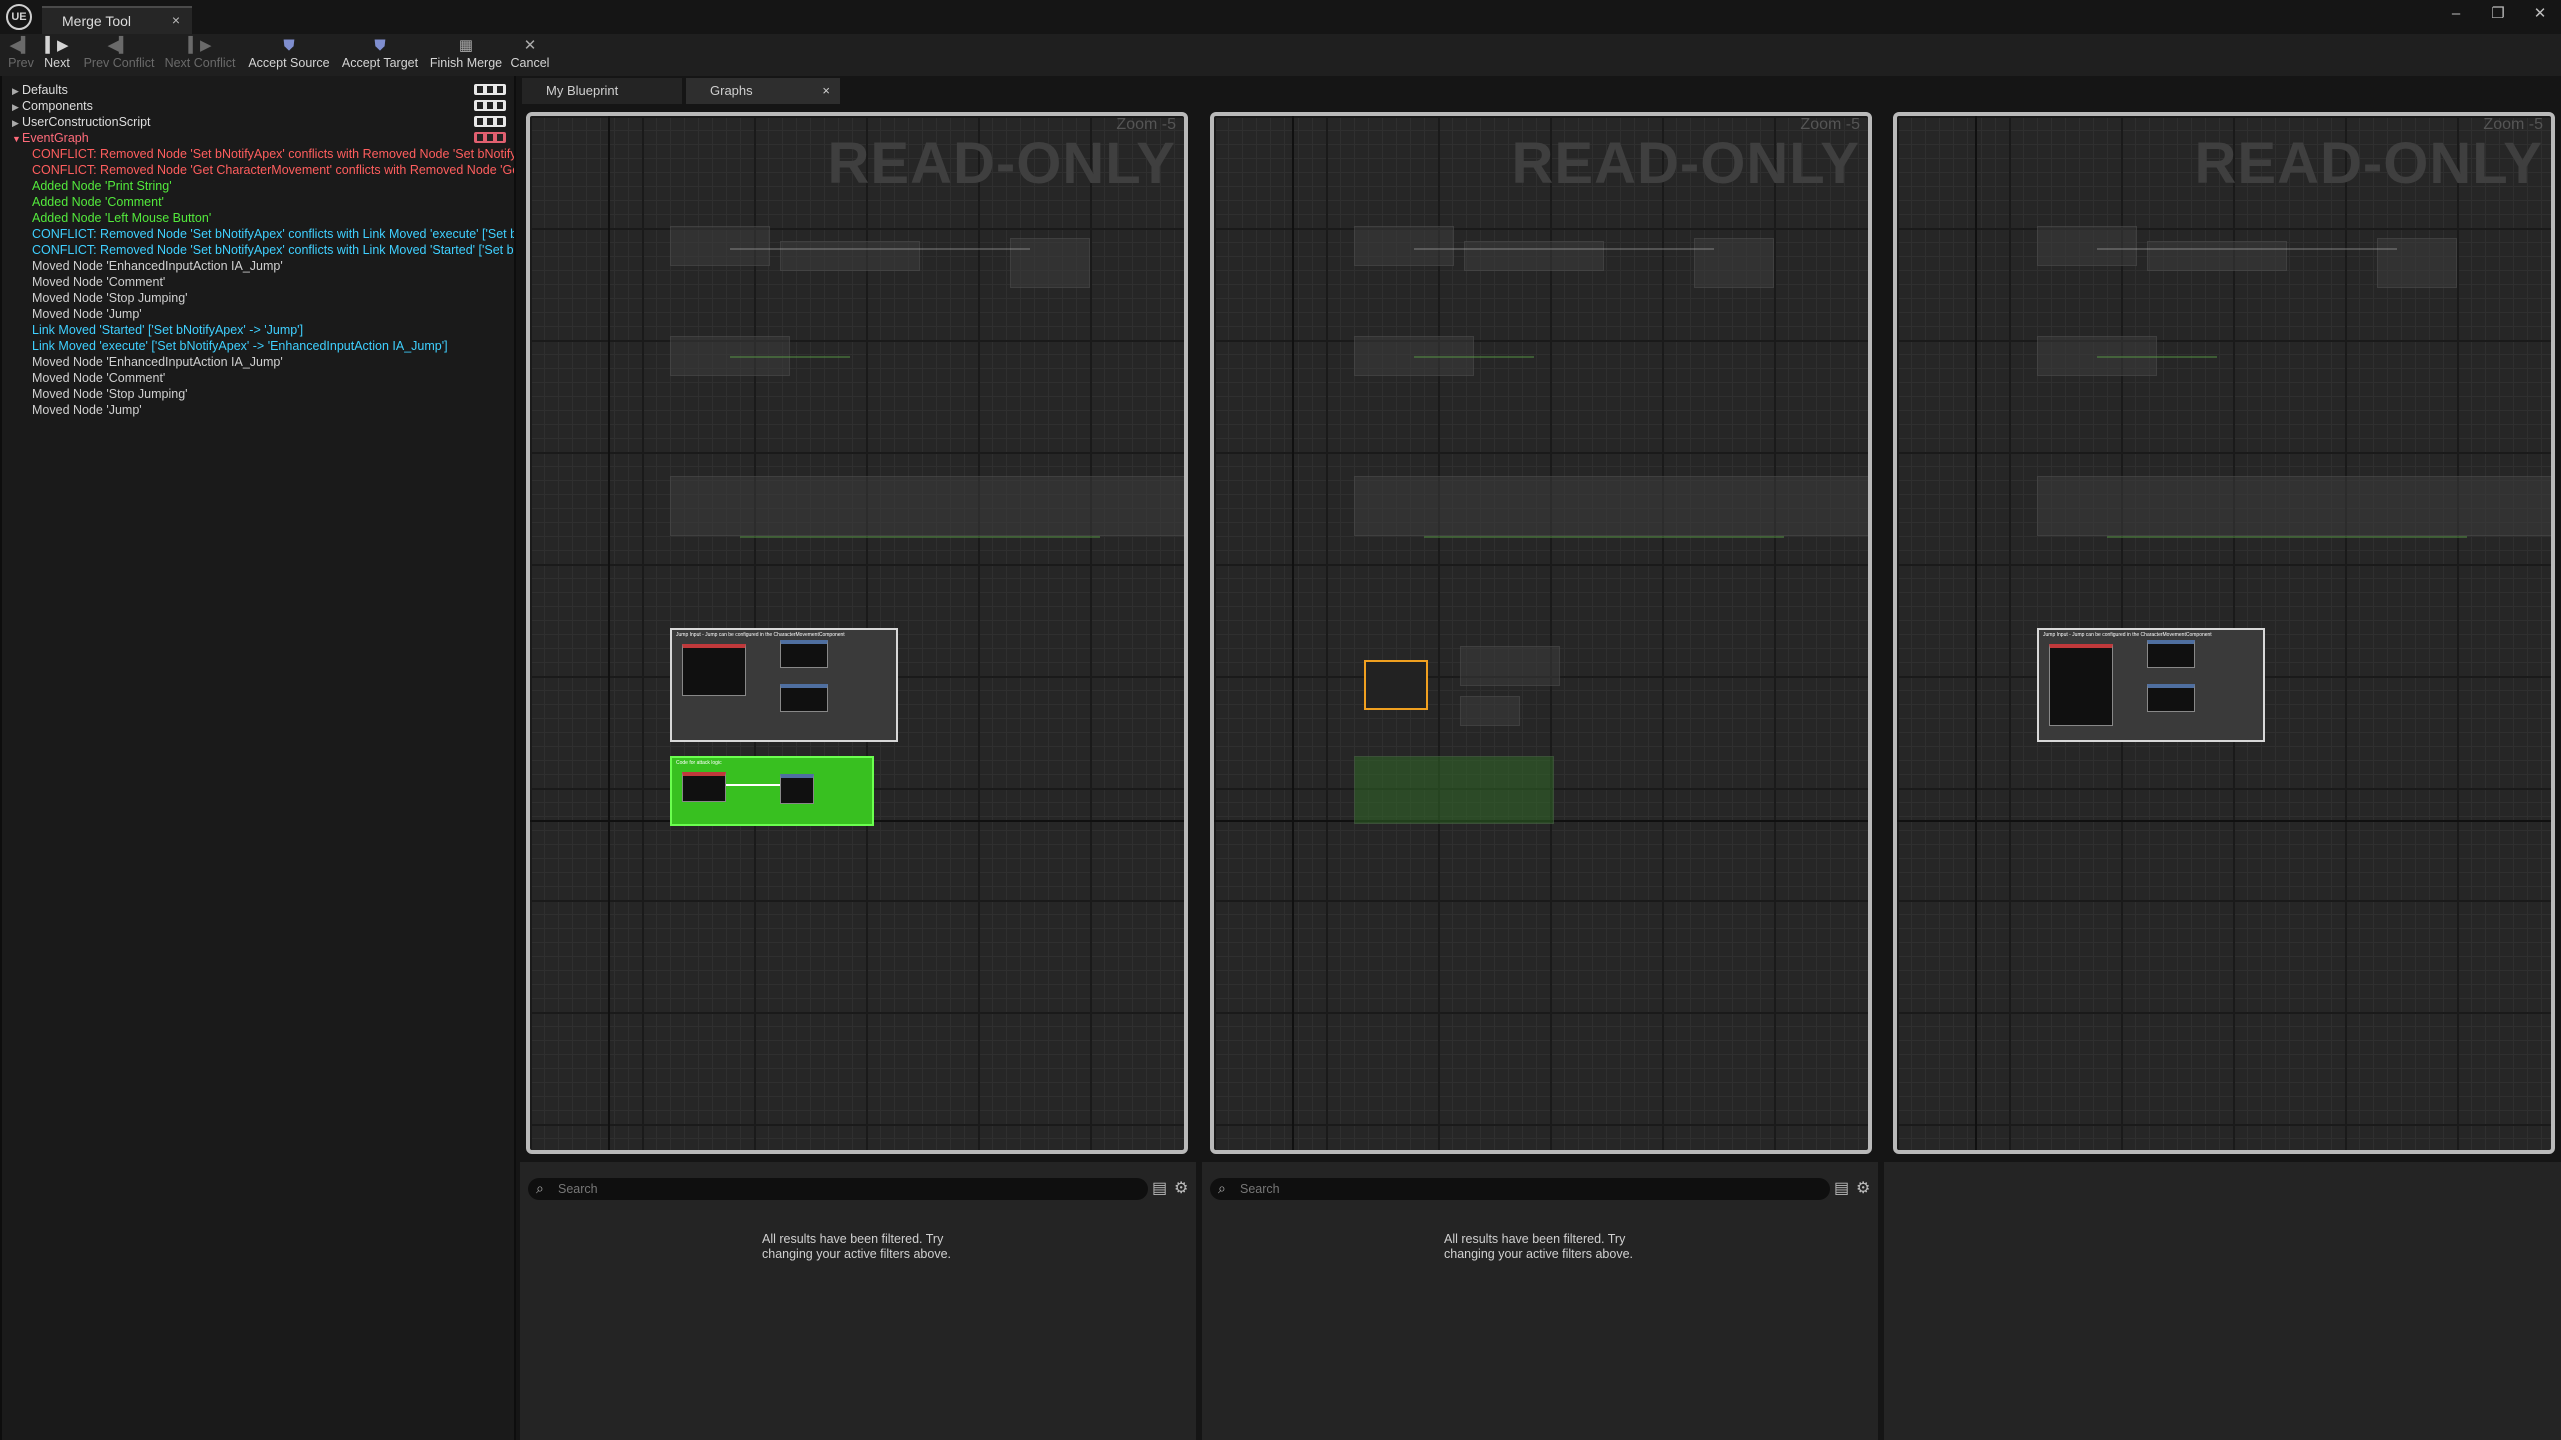  I want to click on tree-category-components: ▶ Components, so click(262, 106).